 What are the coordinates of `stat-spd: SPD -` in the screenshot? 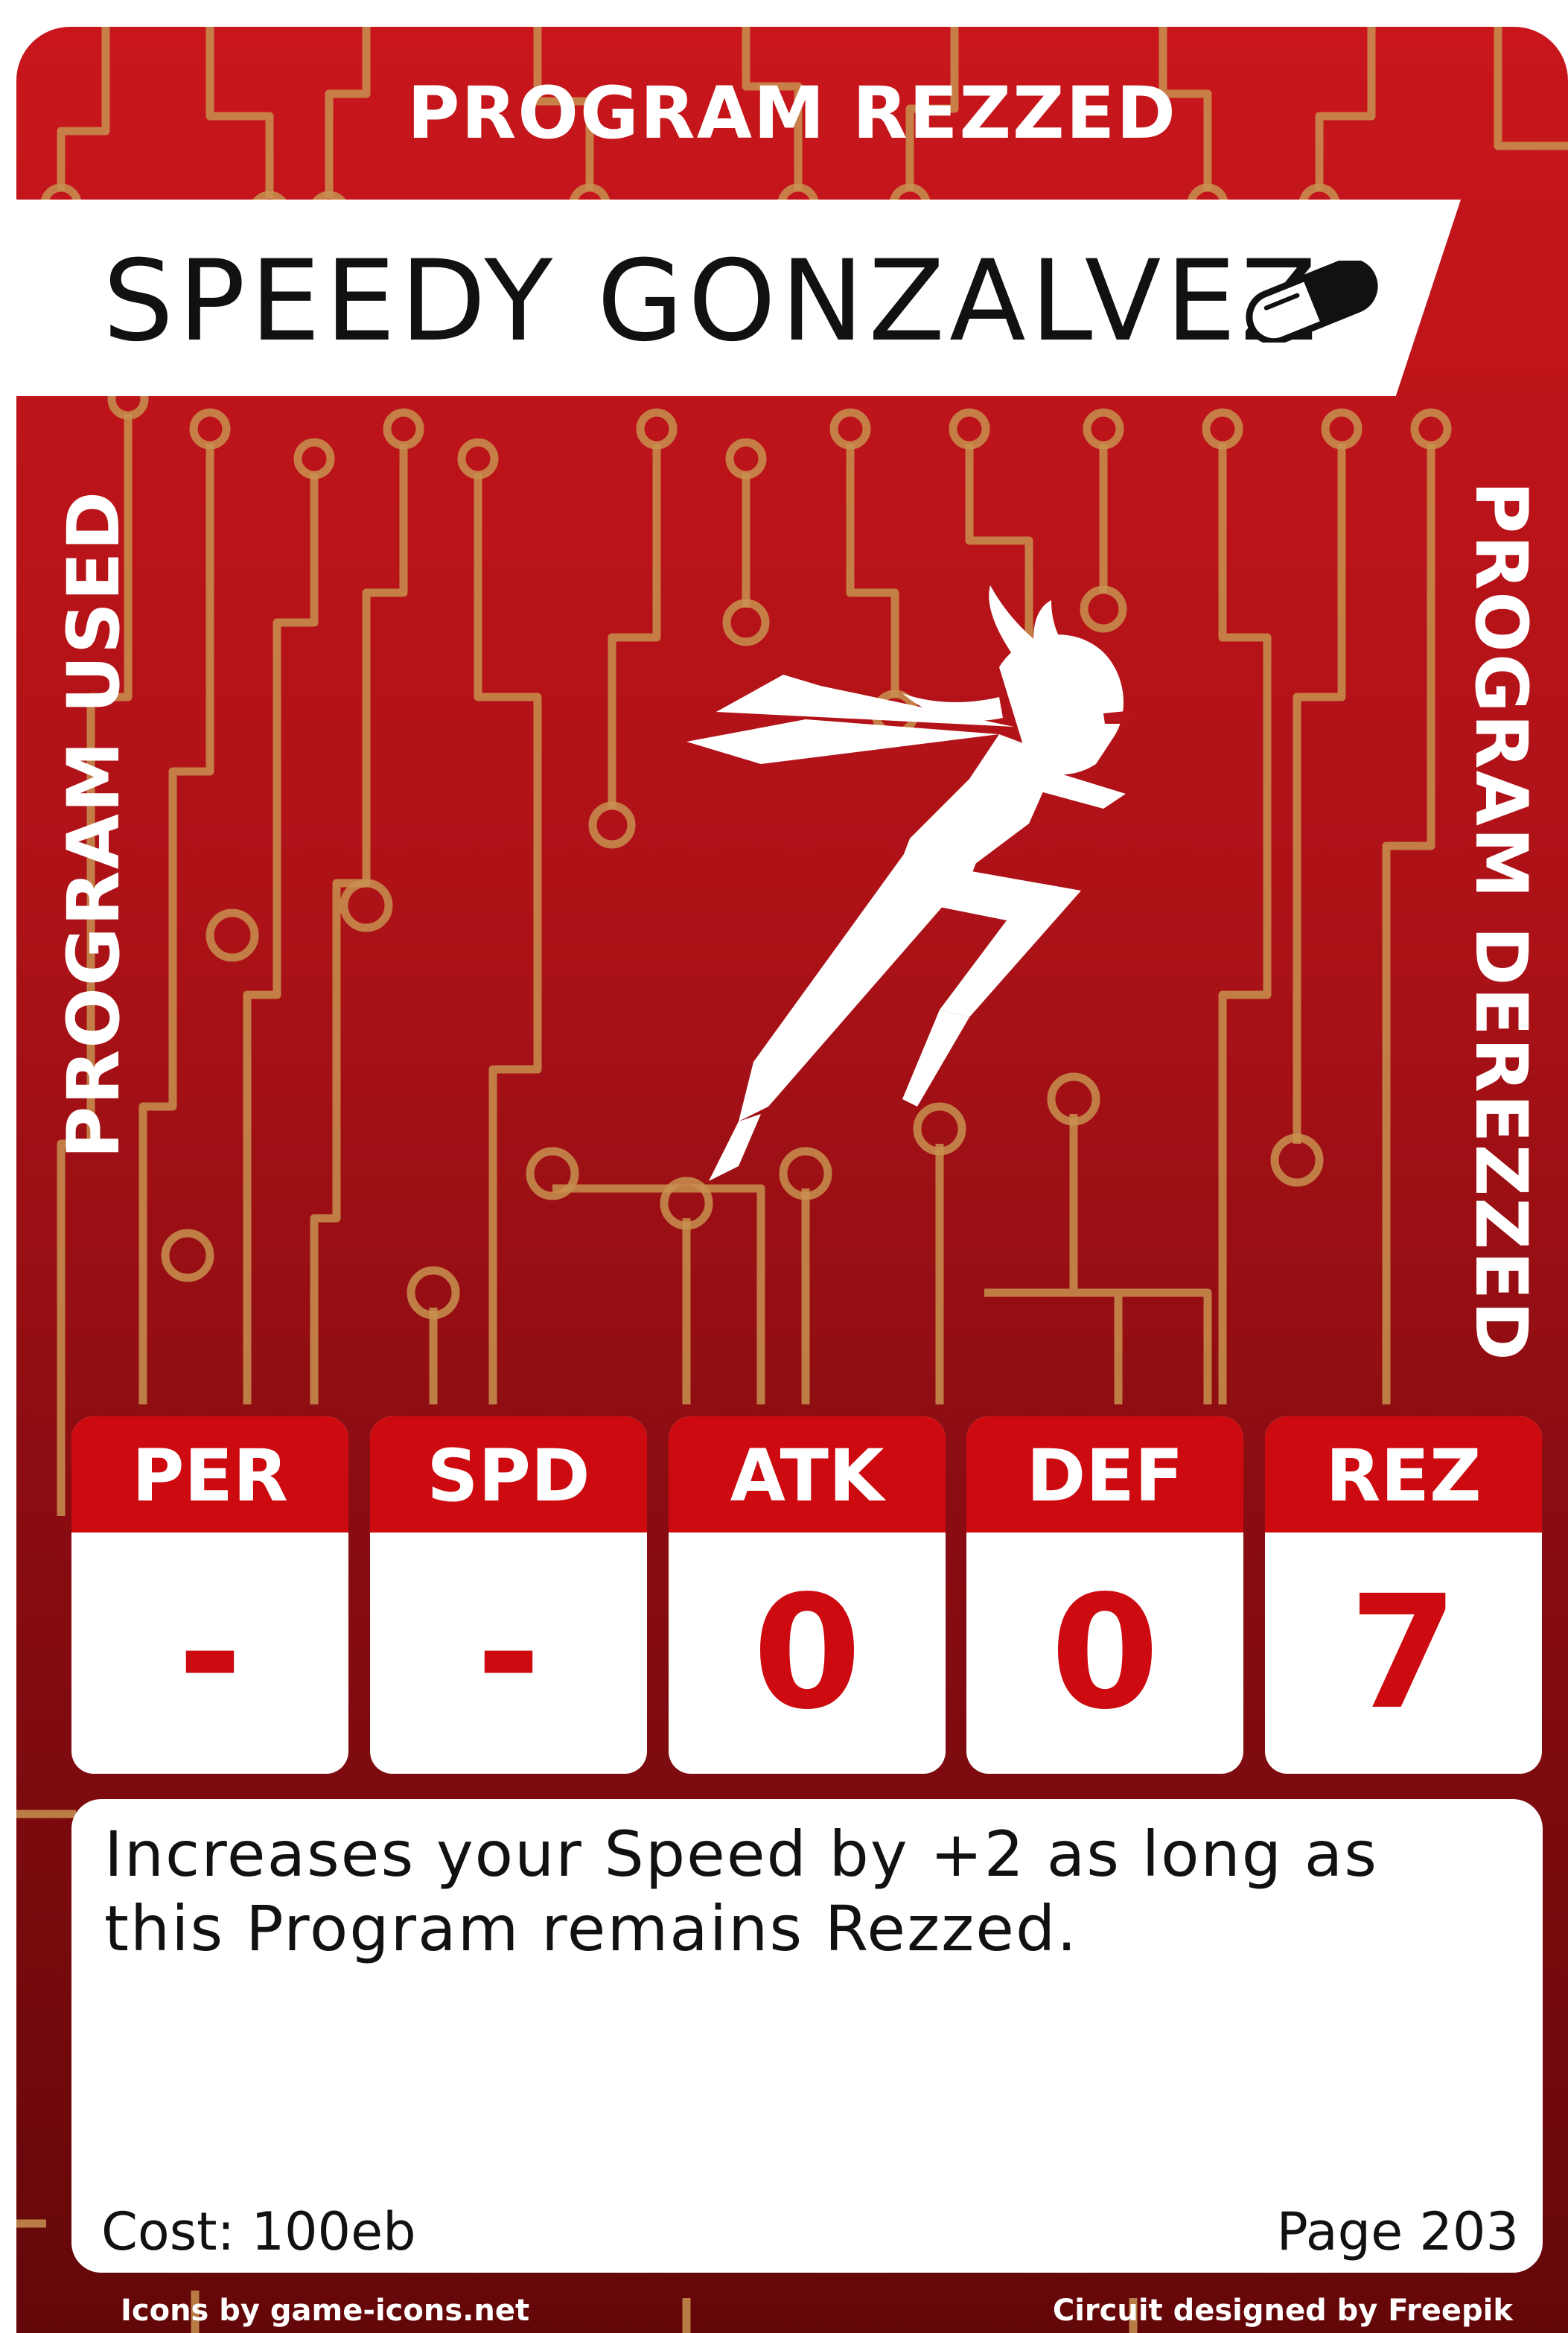 It's located at (508, 1595).